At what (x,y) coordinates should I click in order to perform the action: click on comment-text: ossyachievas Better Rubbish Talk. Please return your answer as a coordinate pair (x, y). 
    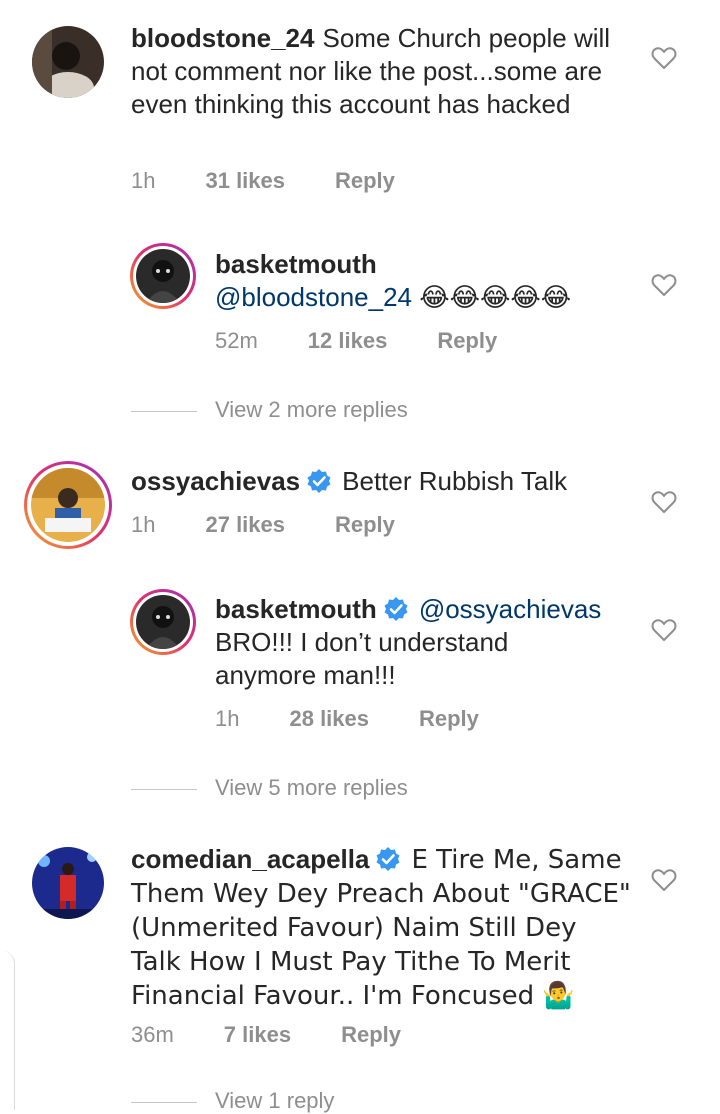
    Looking at the image, I should click on (381, 481).